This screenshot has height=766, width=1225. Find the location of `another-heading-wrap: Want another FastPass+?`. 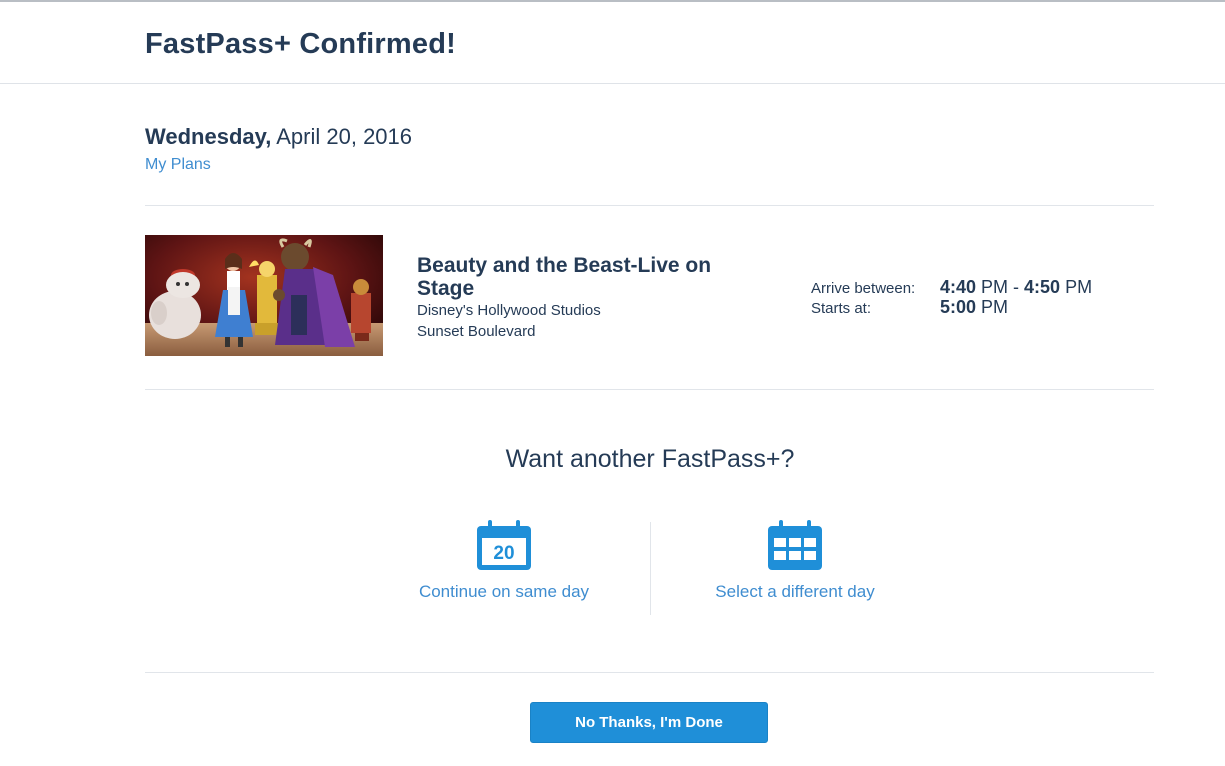

another-heading-wrap: Want another FastPass+? is located at coordinates (612, 459).